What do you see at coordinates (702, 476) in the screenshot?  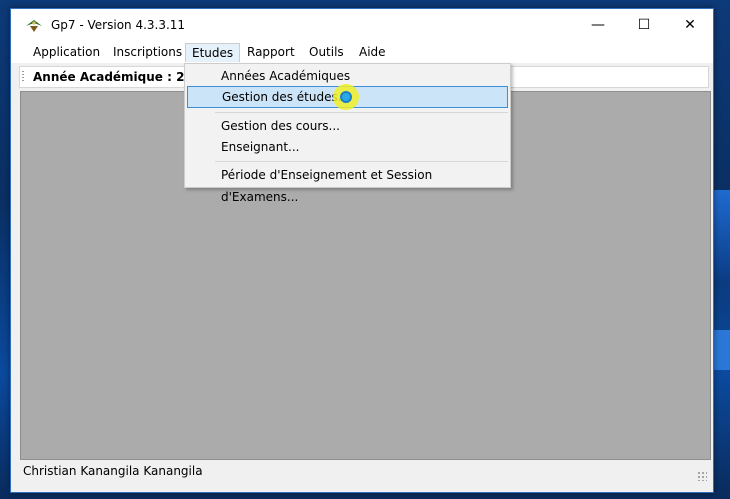 I see `resize-grip-icon` at bounding box center [702, 476].